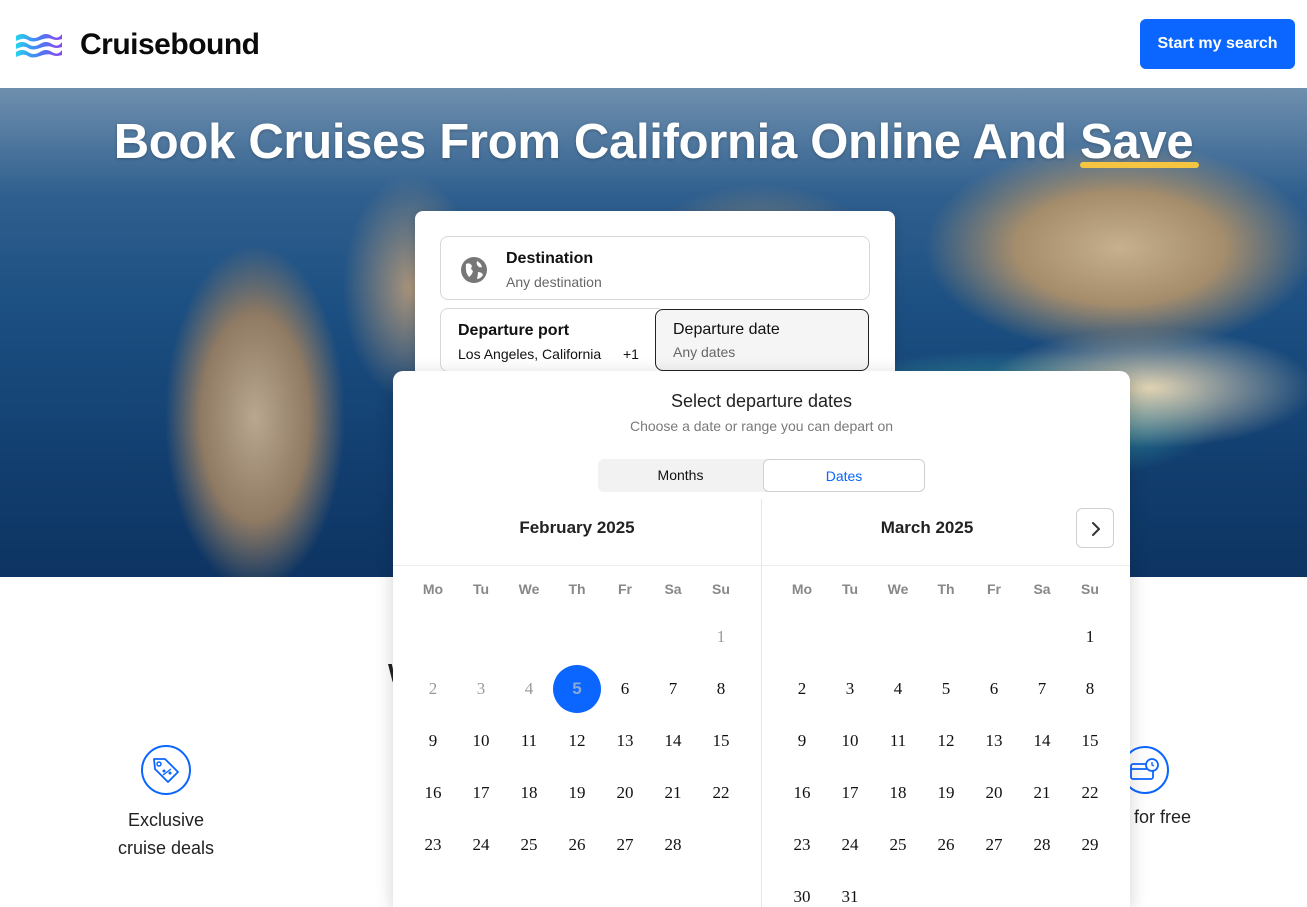 This screenshot has width=1307, height=907. What do you see at coordinates (802, 689) in the screenshot?
I see `calendar-day: 2` at bounding box center [802, 689].